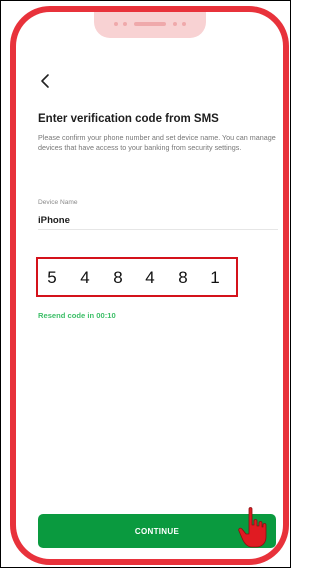 The height and width of the screenshot is (568, 320). I want to click on page-title: Enter verification code from SMS, so click(128, 119).